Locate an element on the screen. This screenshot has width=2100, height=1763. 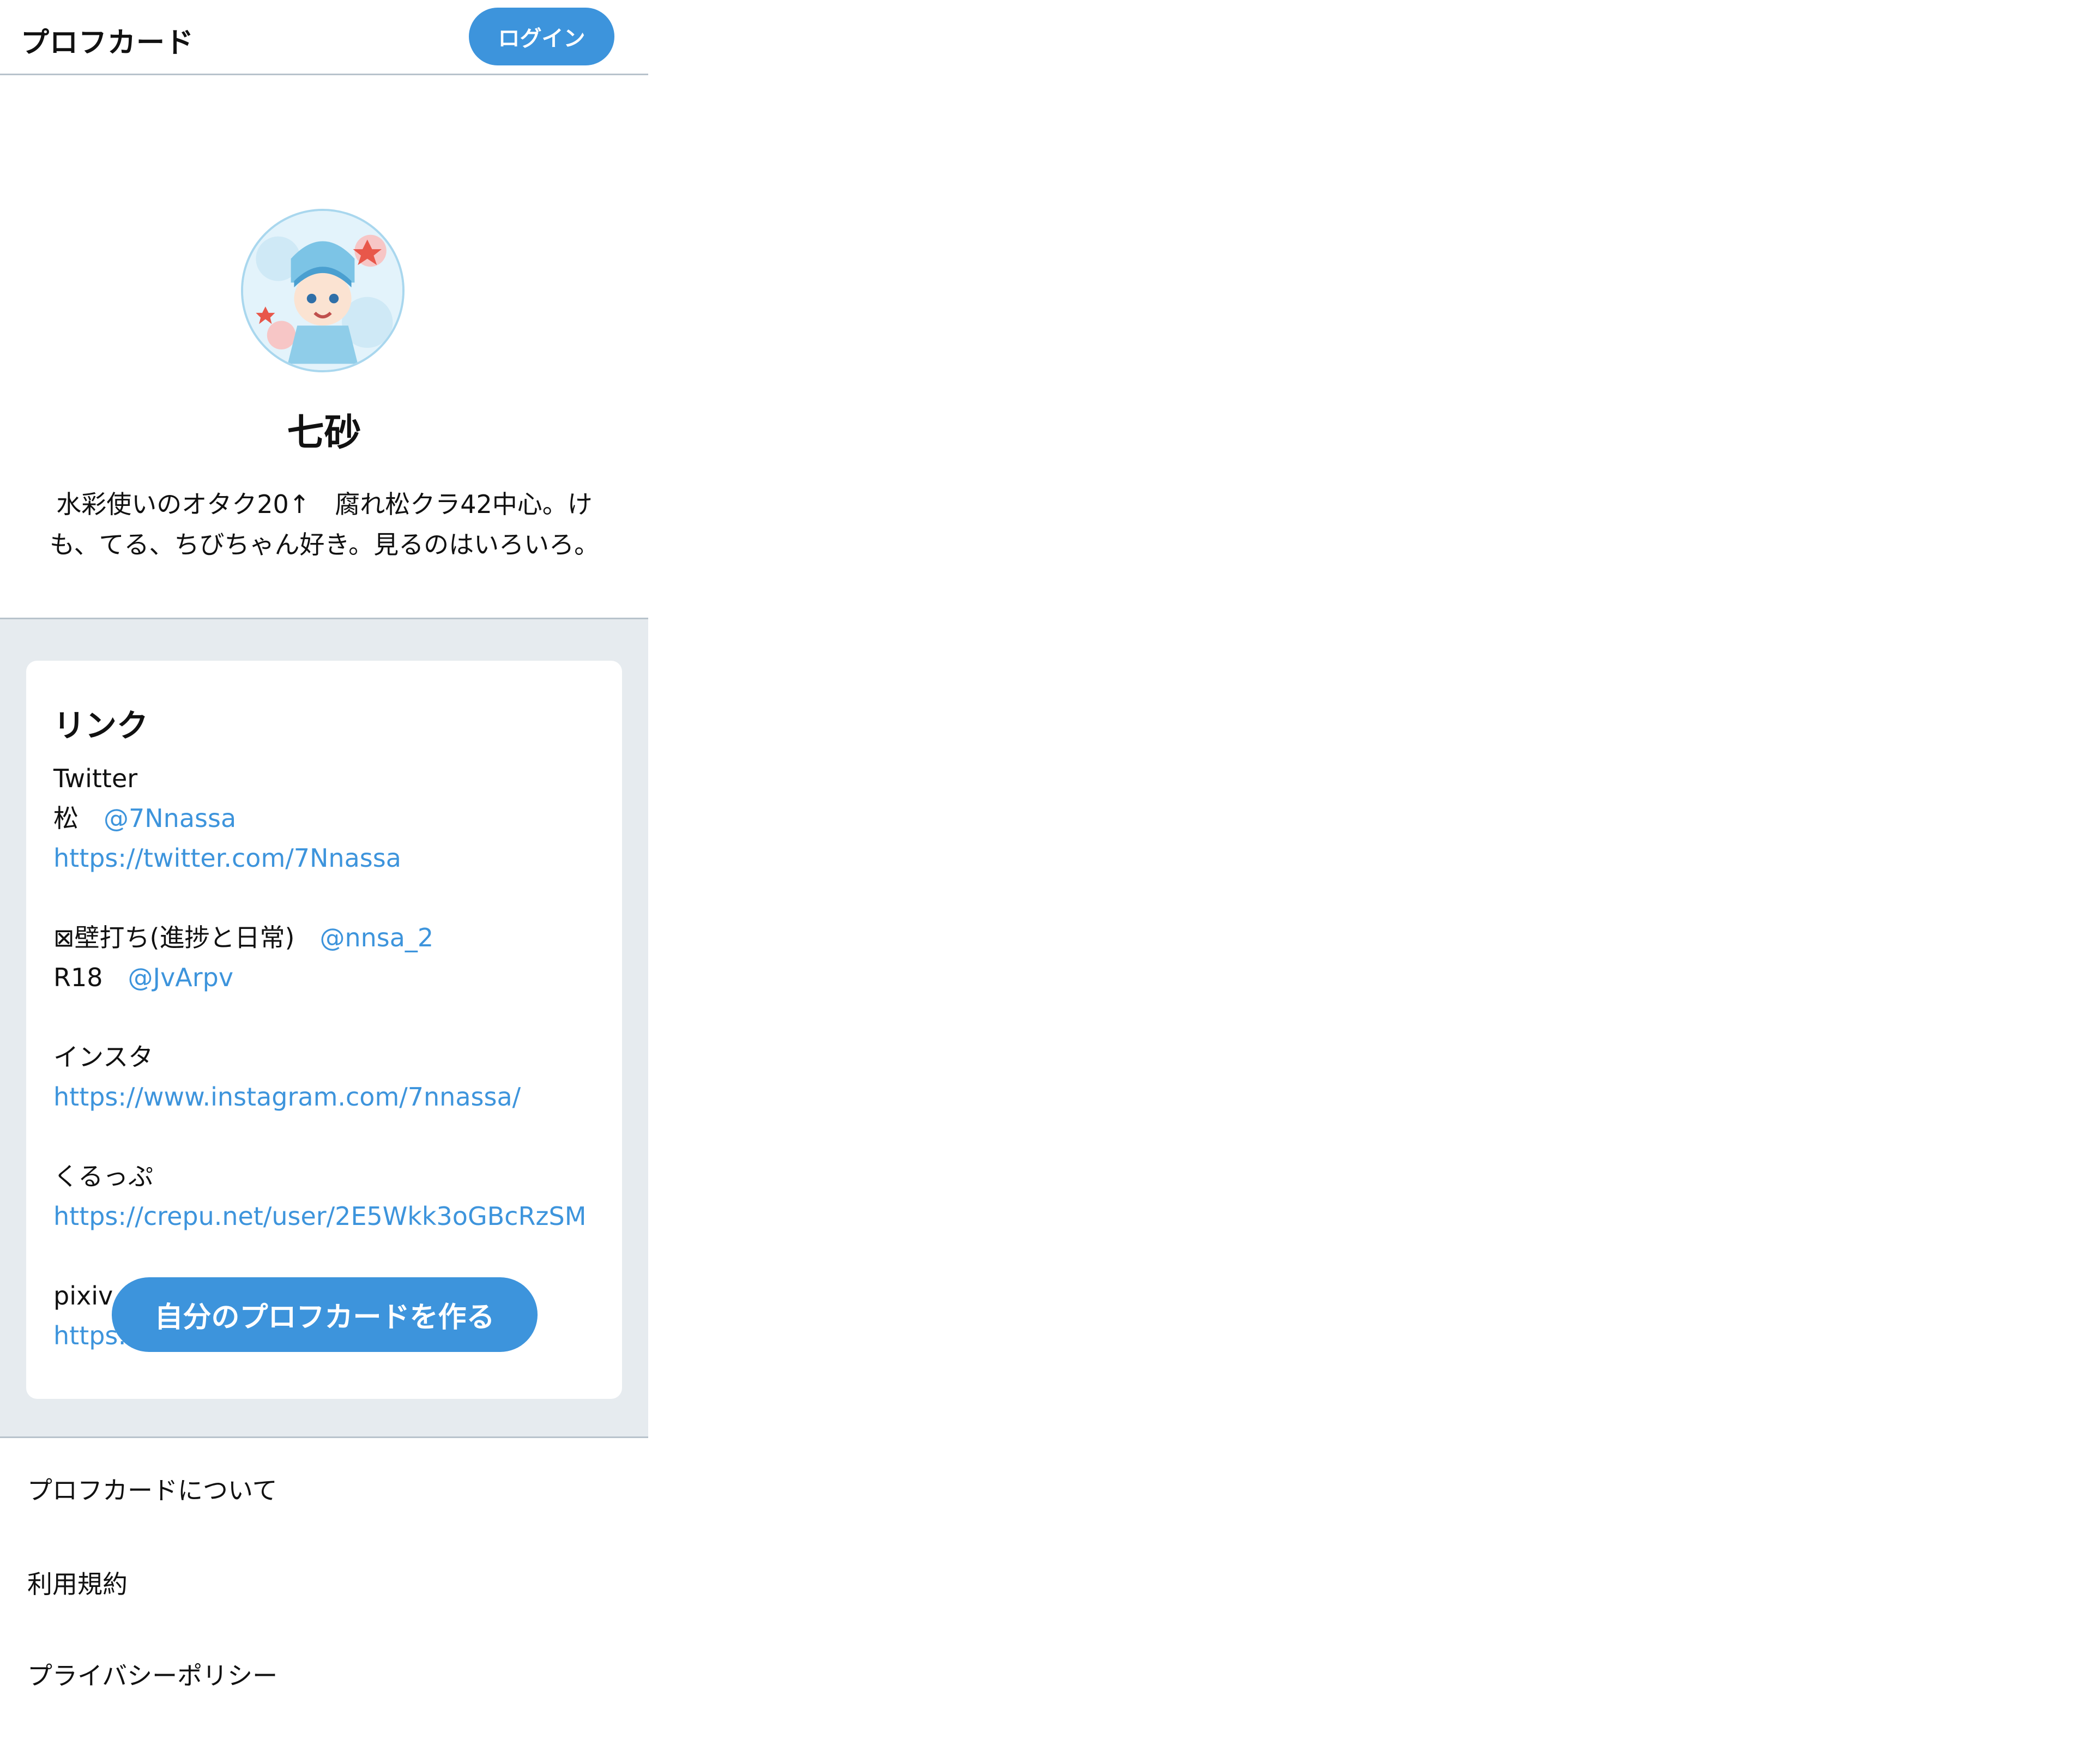
bio-line: 水彩使いのオタク20↑ 腐れ松クラ42中心。け is located at coordinates (324, 504).